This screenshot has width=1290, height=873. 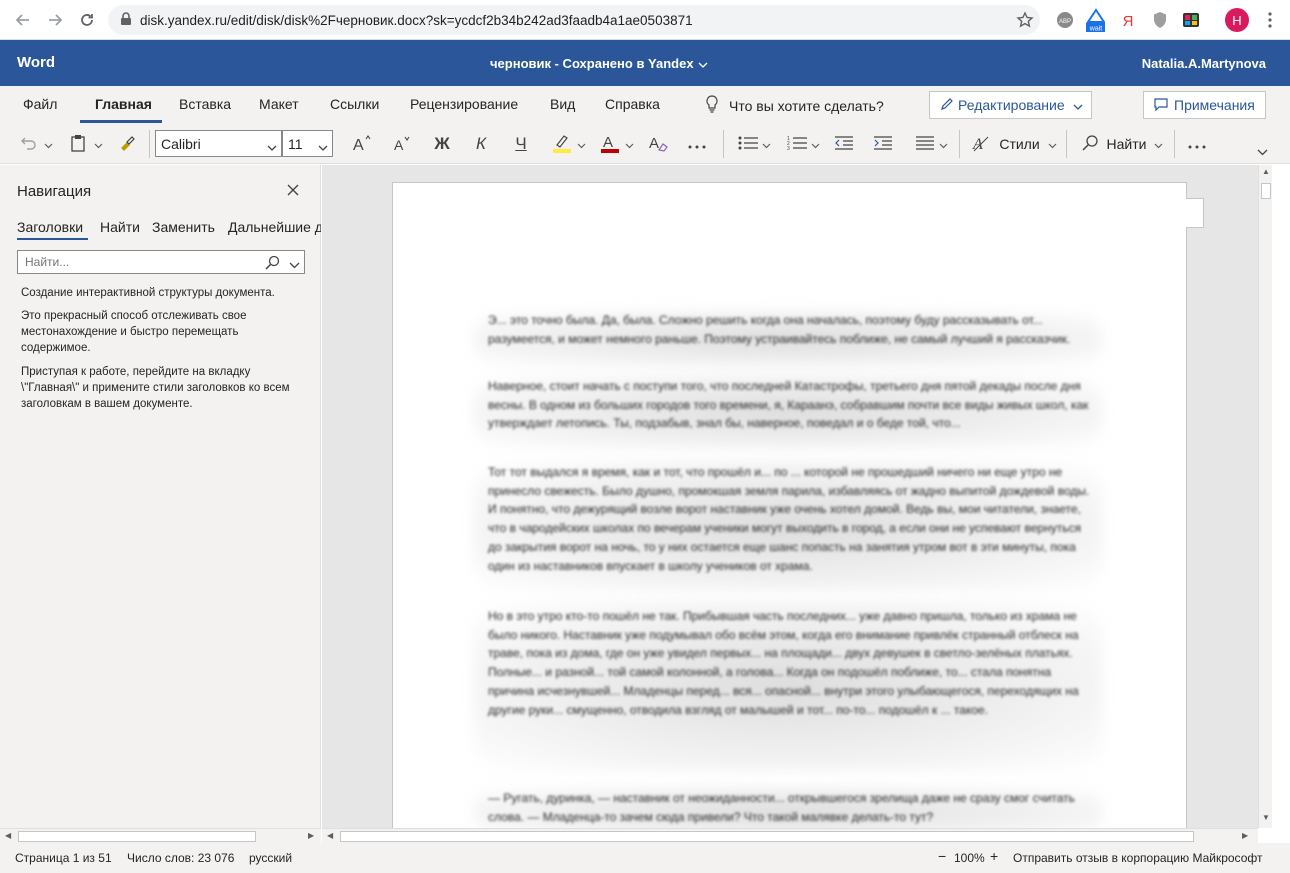 What do you see at coordinates (632, 104) in the screenshot?
I see `tab-help: Справка` at bounding box center [632, 104].